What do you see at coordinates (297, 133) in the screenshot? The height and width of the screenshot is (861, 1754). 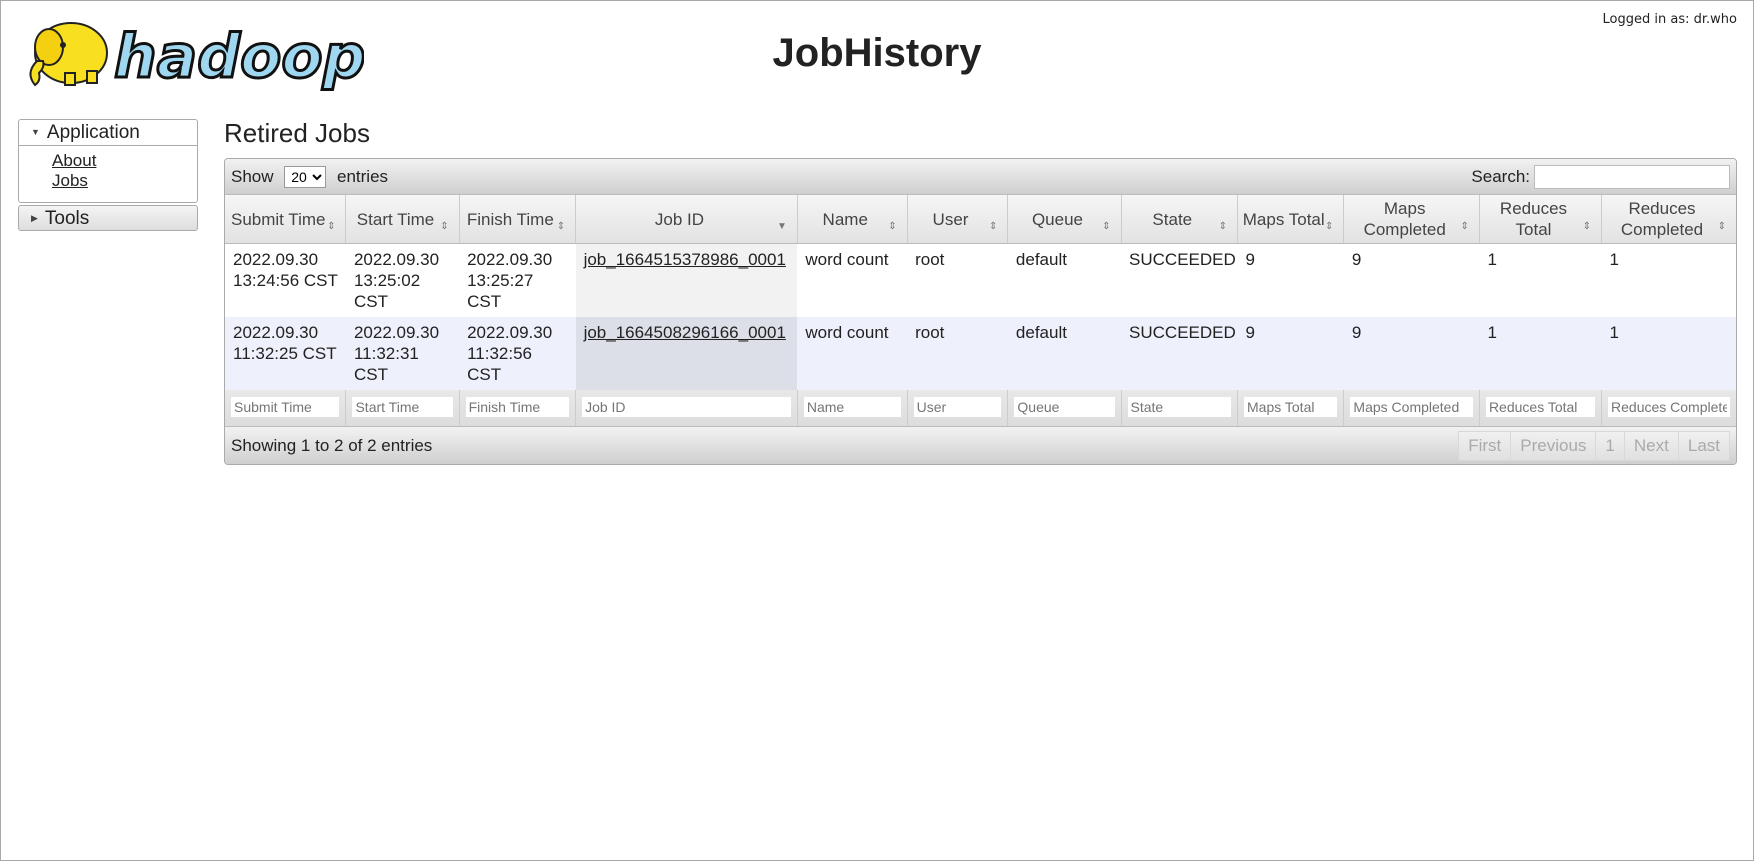 I see `section-title: Retired Jobs` at bounding box center [297, 133].